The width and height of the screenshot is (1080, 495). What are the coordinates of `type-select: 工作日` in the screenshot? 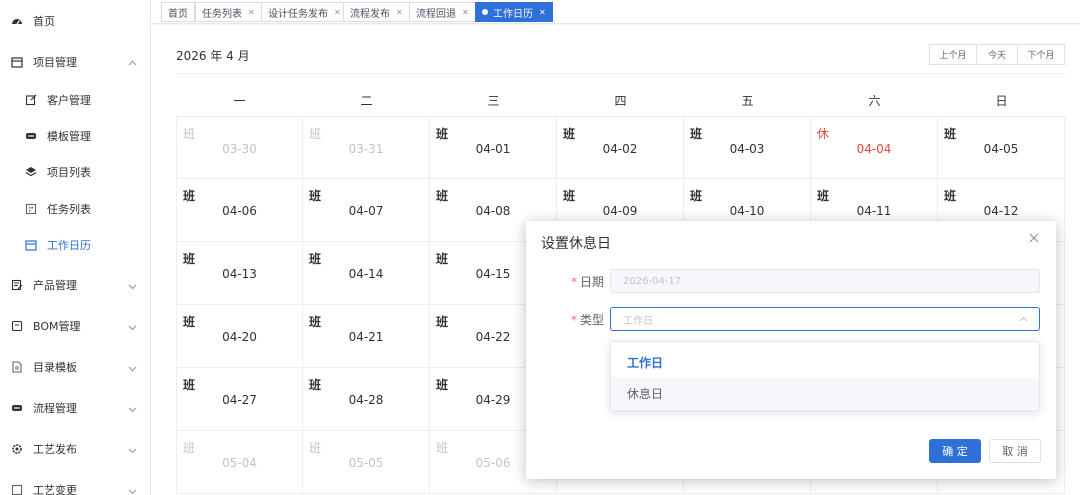 It's located at (825, 319).